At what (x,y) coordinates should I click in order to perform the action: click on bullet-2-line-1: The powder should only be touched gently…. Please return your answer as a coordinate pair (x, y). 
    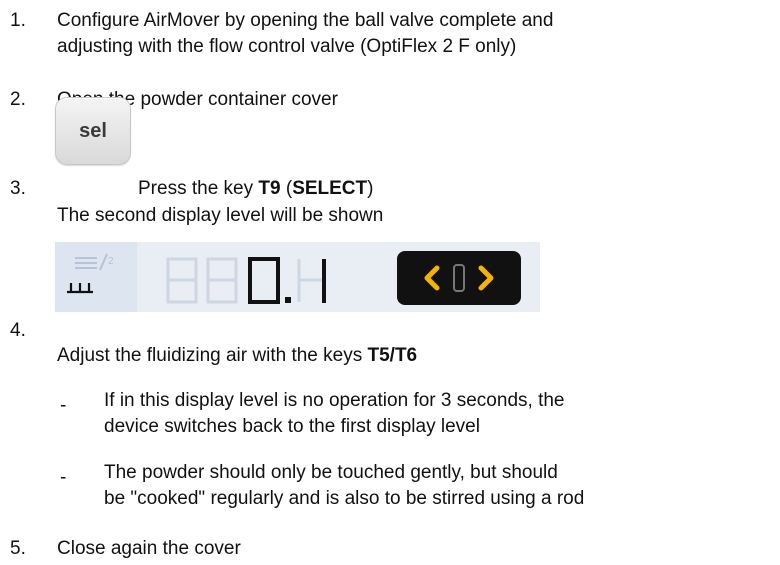
    Looking at the image, I should click on (331, 472).